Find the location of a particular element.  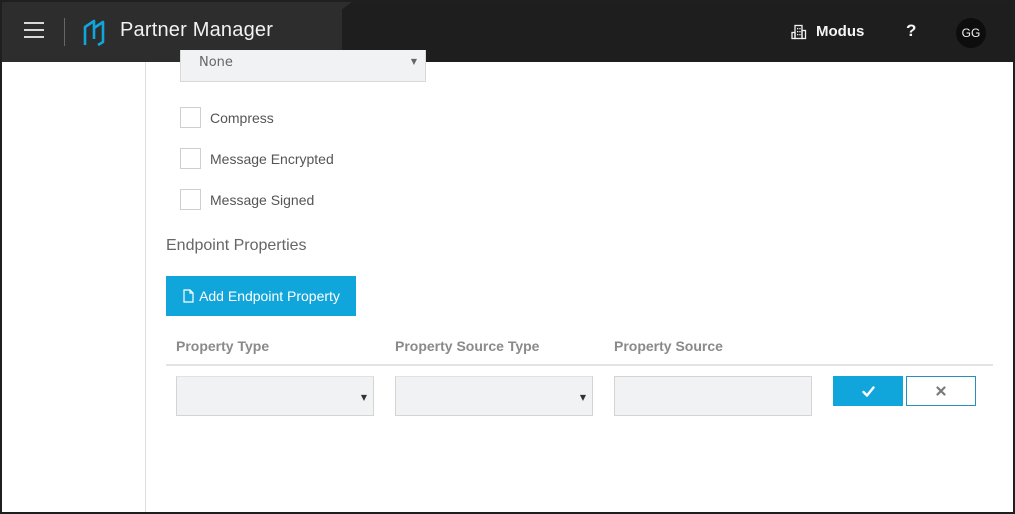

cancel-property-button is located at coordinates (941, 391).